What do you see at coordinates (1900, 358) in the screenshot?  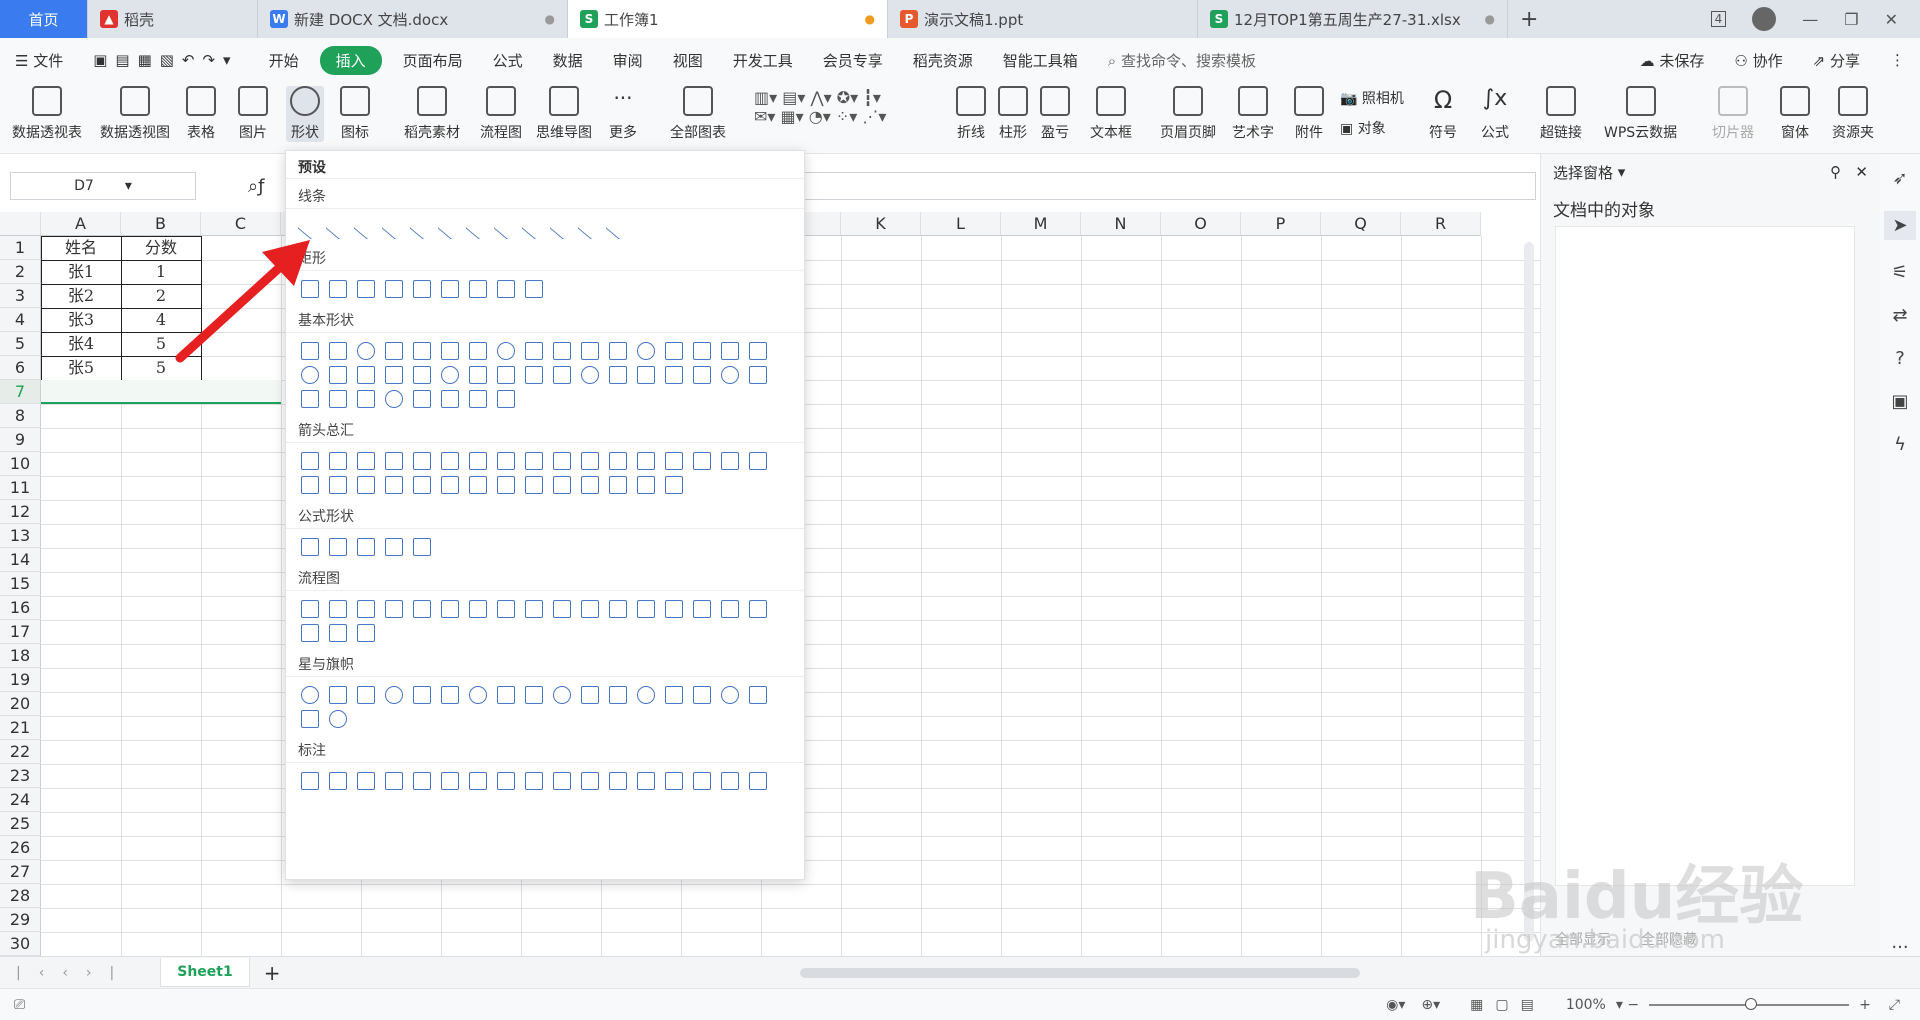 I see `help-icon: ?` at bounding box center [1900, 358].